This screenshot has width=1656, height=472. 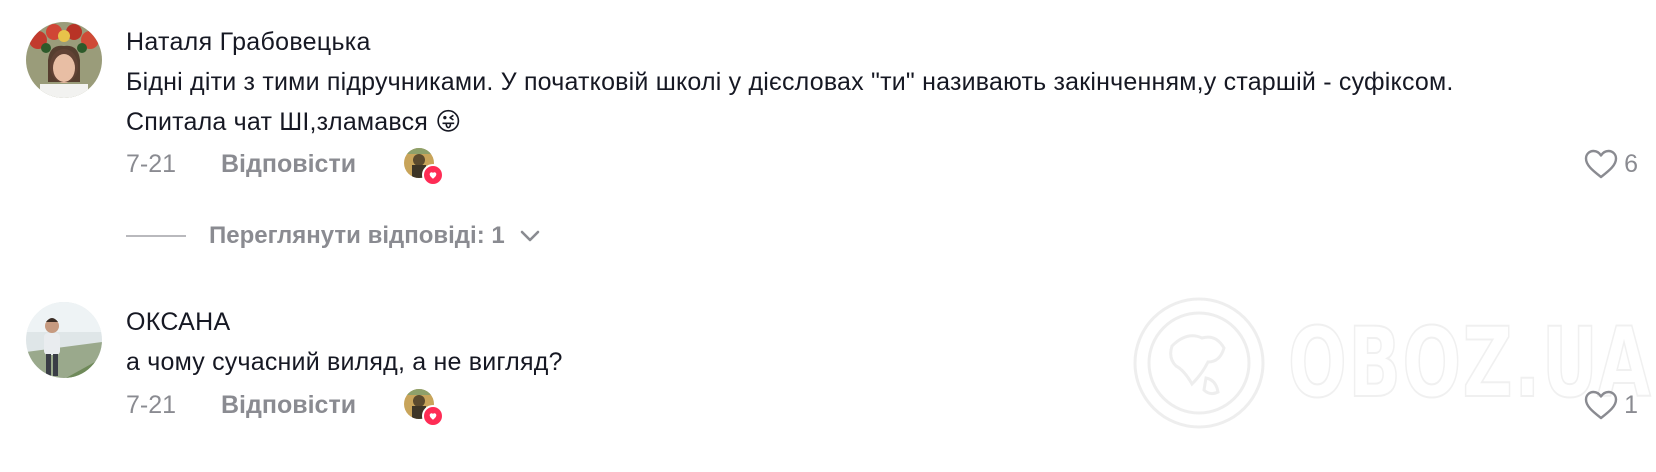 I want to click on like-button: 1, so click(x=1611, y=405).